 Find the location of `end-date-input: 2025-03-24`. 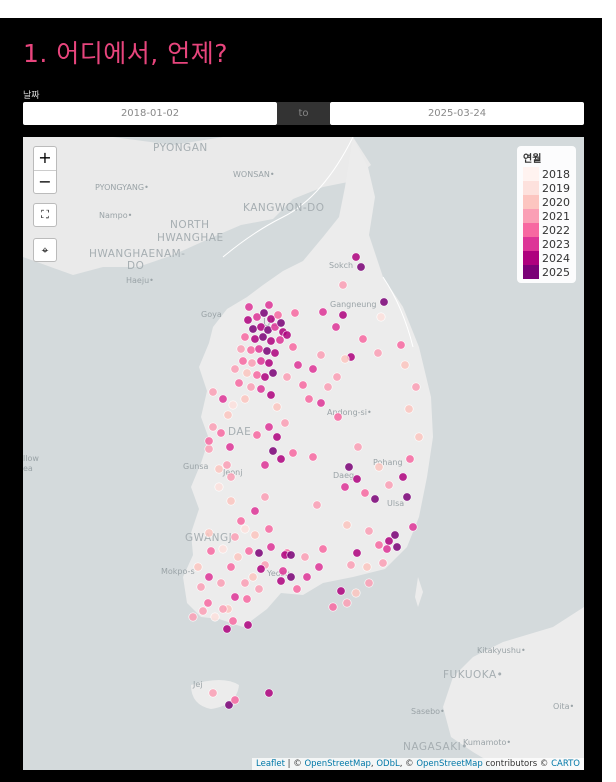

end-date-input: 2025-03-24 is located at coordinates (457, 113).